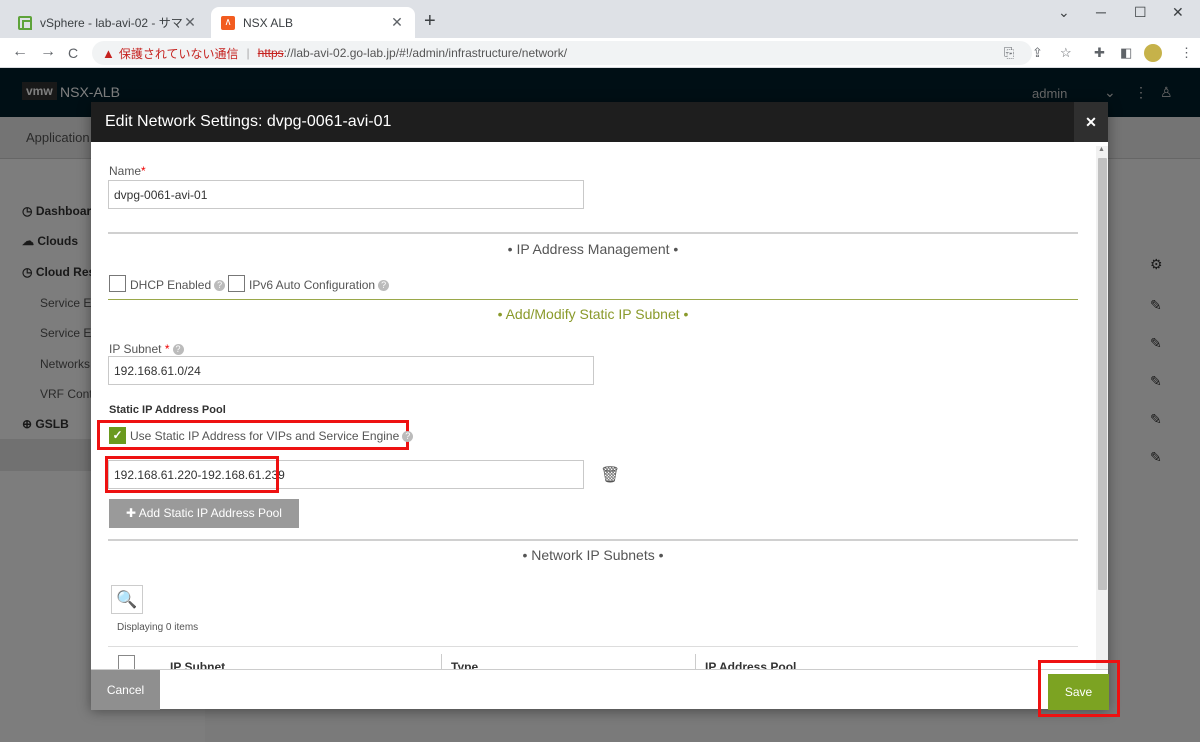 This screenshot has height=742, width=1200. Describe the element at coordinates (111, 23) in the screenshot. I see `tab-title: vSphere - lab-avi-02 - サマリ` at that location.